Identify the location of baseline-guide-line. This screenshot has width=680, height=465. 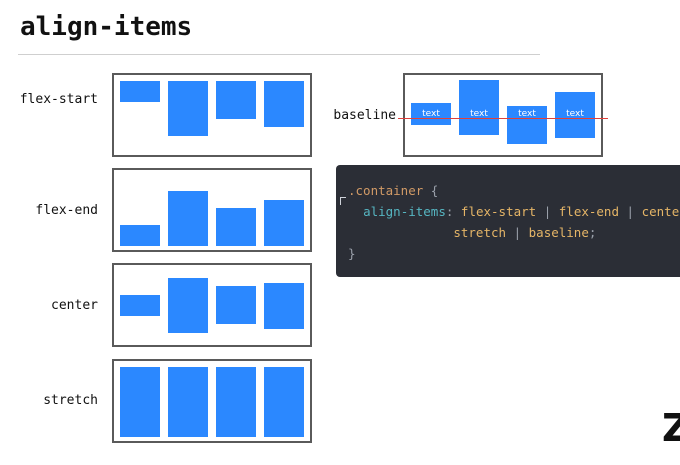
(503, 118).